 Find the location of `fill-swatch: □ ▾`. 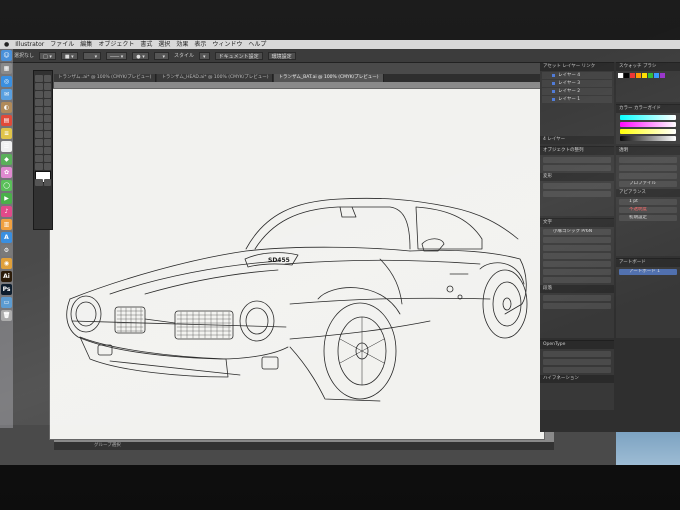

fill-swatch: □ ▾ is located at coordinates (47, 55).